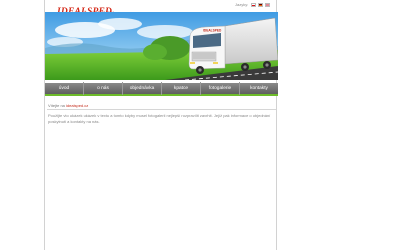 The height and width of the screenshot is (250, 400). Describe the element at coordinates (97, 9) in the screenshot. I see `logo: IDEALSPED Šonka & Wellička` at that location.